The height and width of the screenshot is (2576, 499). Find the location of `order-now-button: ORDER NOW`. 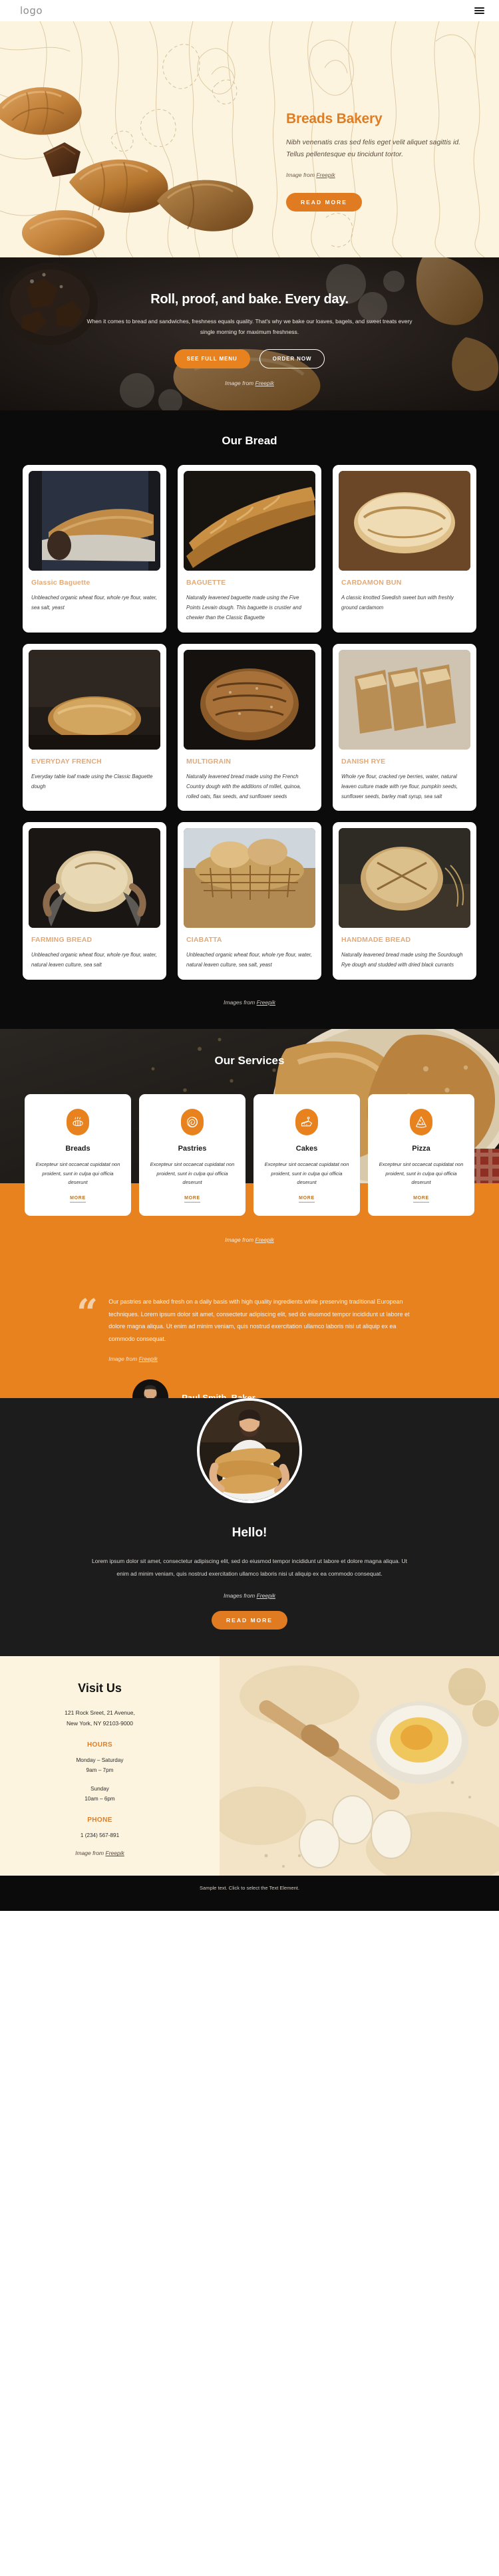

order-now-button: ORDER NOW is located at coordinates (292, 359).